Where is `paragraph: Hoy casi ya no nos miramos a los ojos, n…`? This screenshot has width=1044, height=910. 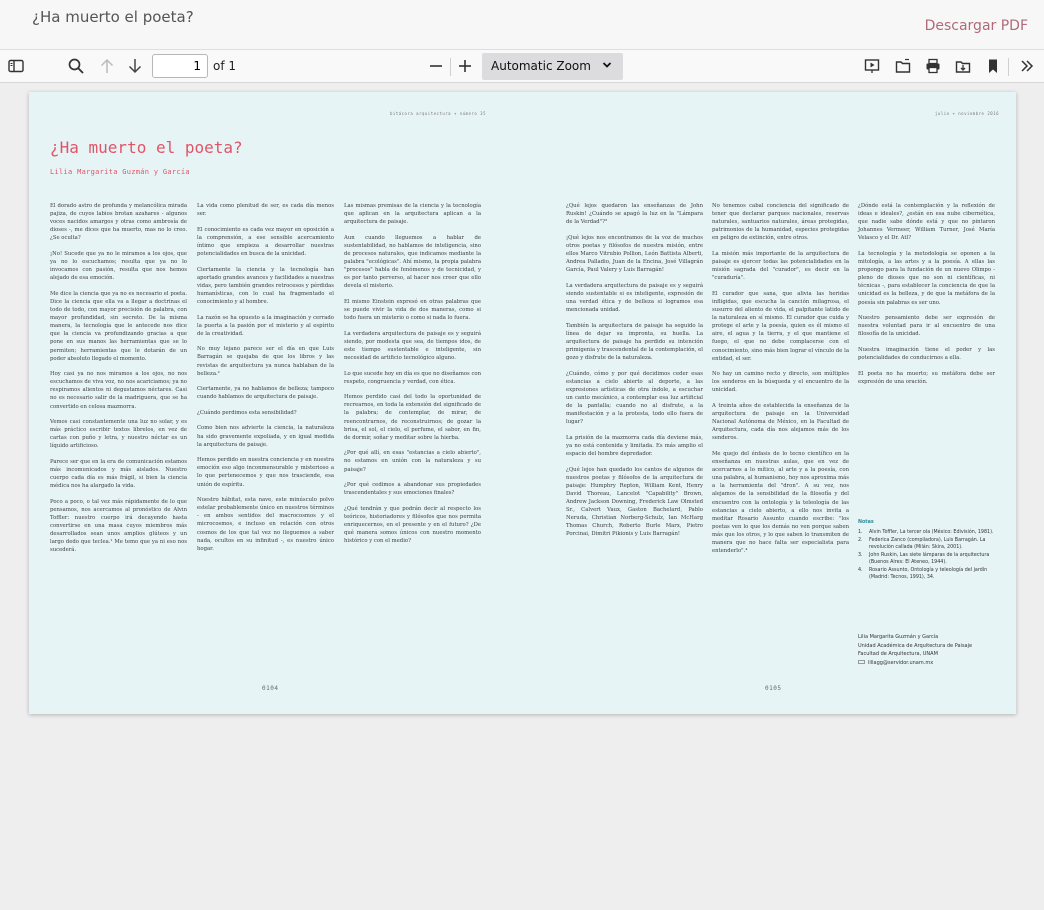 paragraph: Hoy casi ya no nos miramos a los ojos, n… is located at coordinates (118, 390).